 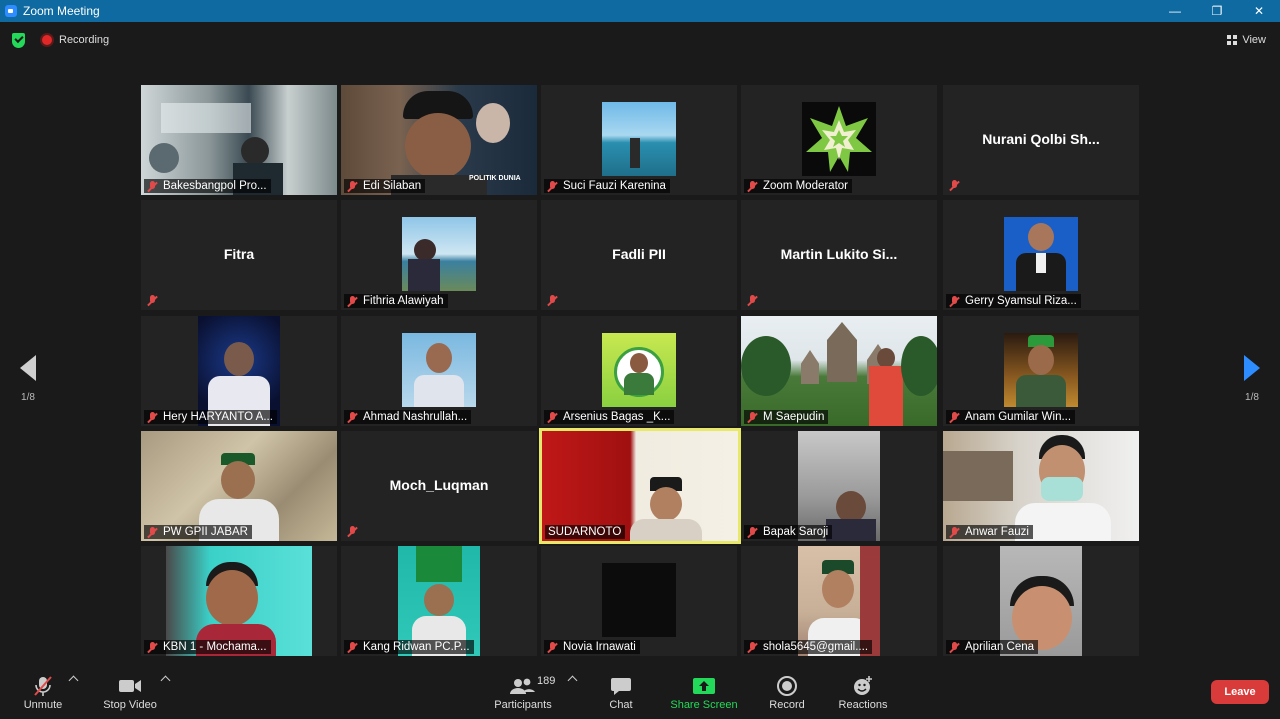 I want to click on participants-count: 189, so click(x=546, y=681).